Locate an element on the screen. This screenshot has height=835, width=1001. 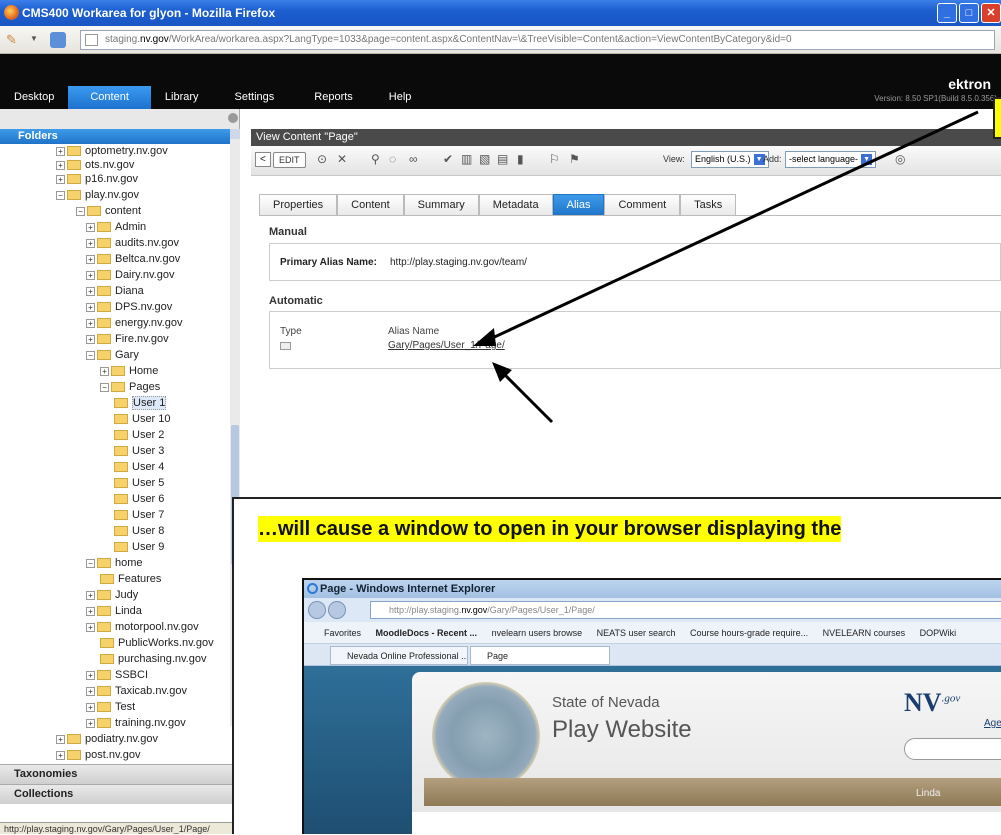
tree-node: User 3 is located at coordinates (139, 451).